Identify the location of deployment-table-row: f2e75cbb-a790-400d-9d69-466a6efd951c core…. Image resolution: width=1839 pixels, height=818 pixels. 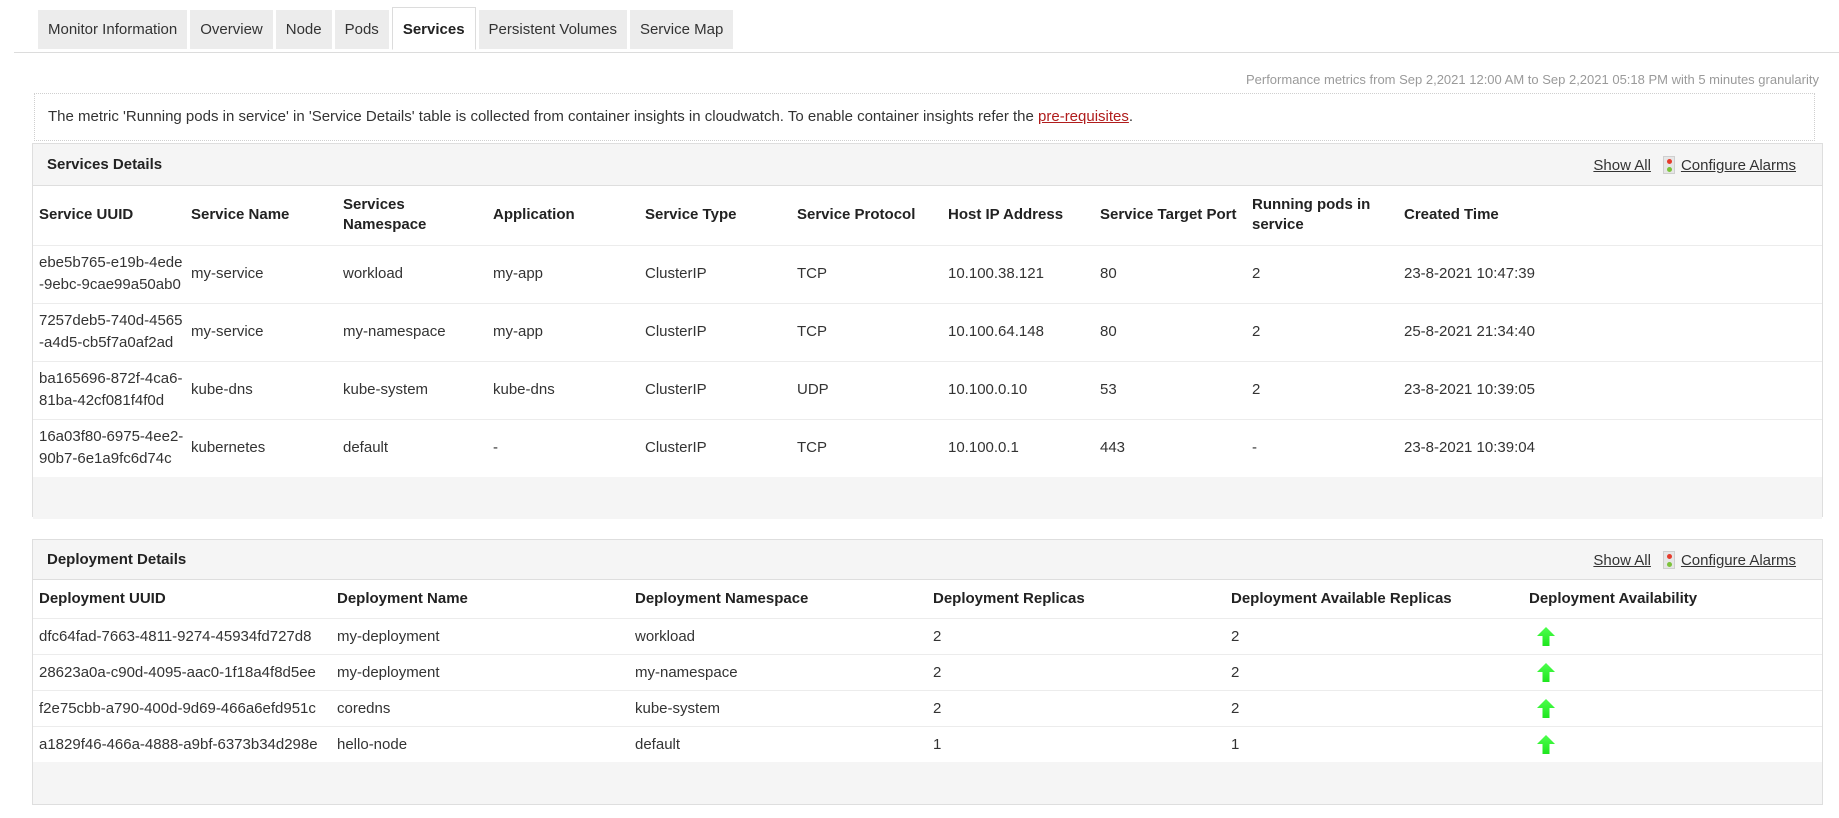
(927, 707).